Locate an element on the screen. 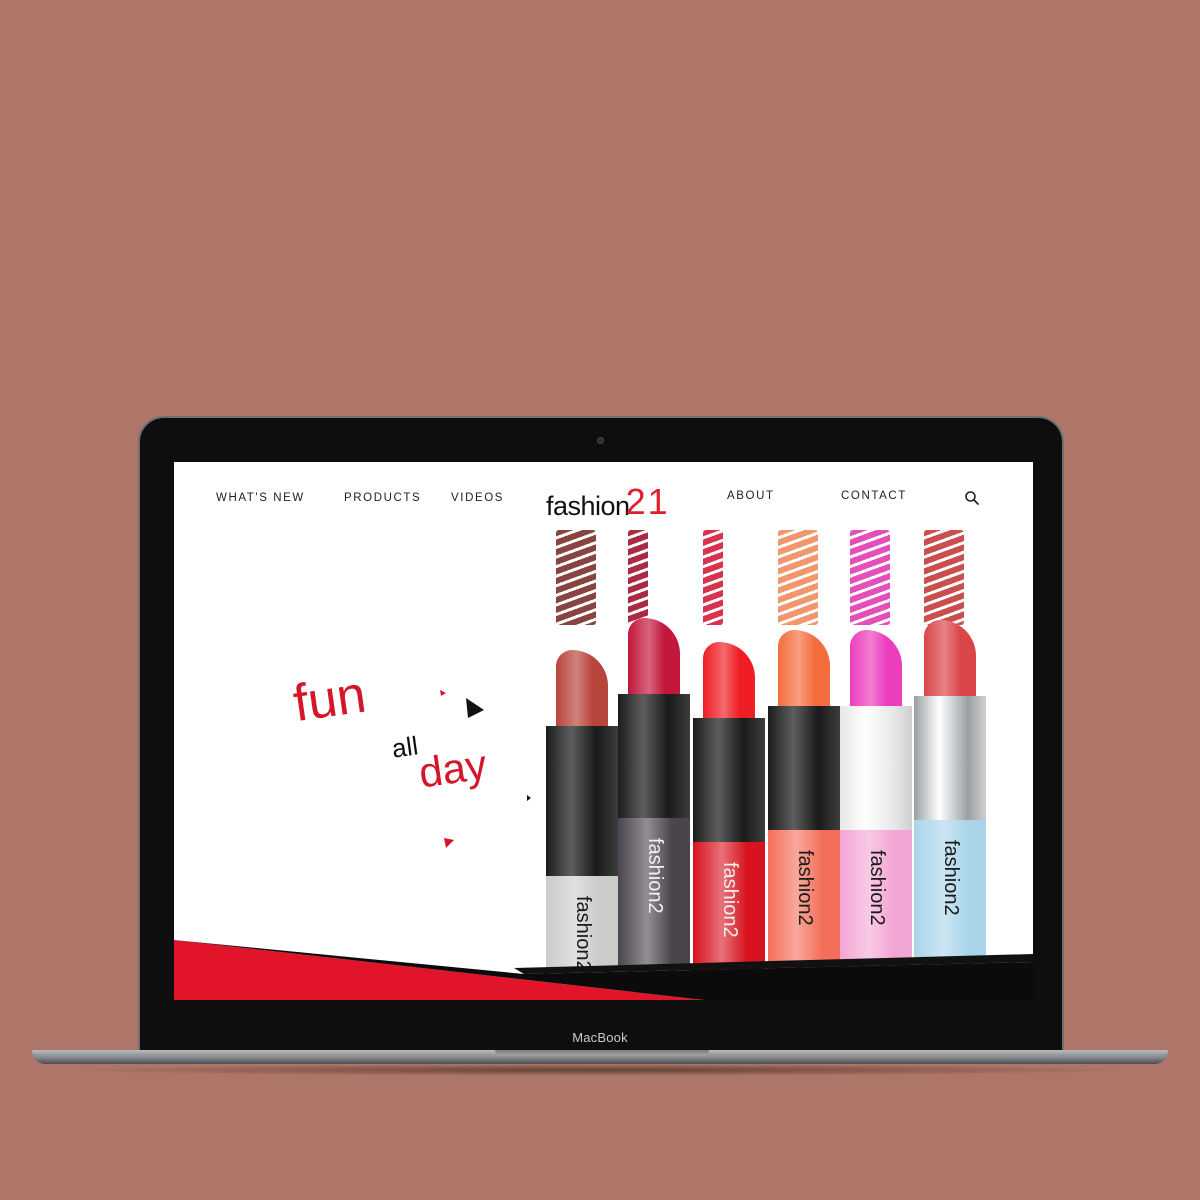 The width and height of the screenshot is (1200, 1200). hero-word-all: all is located at coordinates (404, 747).